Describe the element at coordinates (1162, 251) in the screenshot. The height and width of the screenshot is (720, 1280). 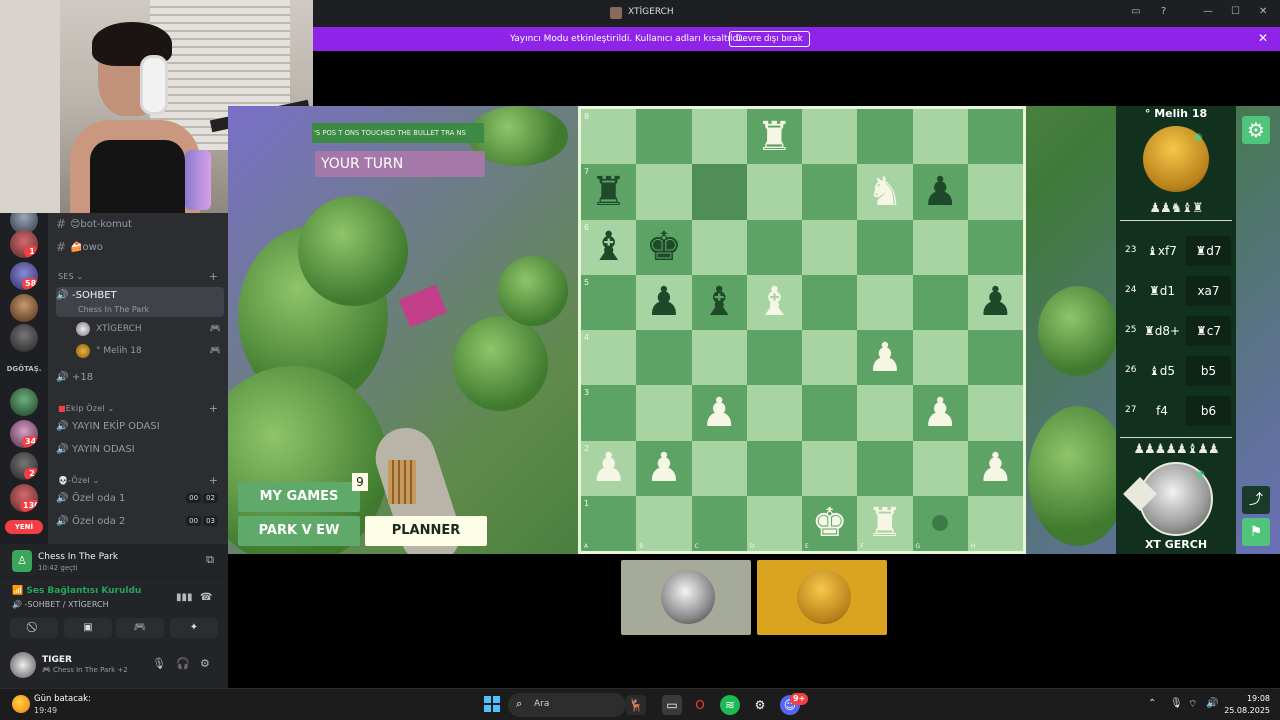
I see `white-move: ♝xf7` at that location.